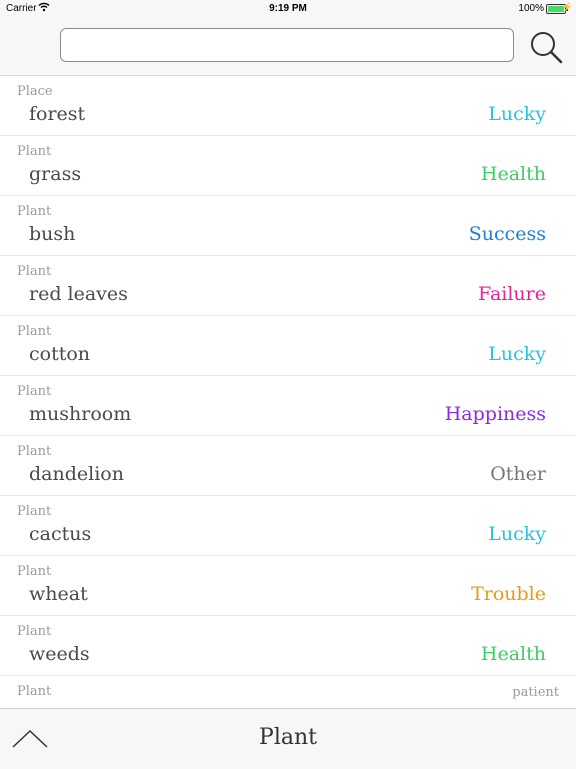 This screenshot has height=769, width=576. What do you see at coordinates (508, 594) in the screenshot?
I see `item-tag: Trouble` at bounding box center [508, 594].